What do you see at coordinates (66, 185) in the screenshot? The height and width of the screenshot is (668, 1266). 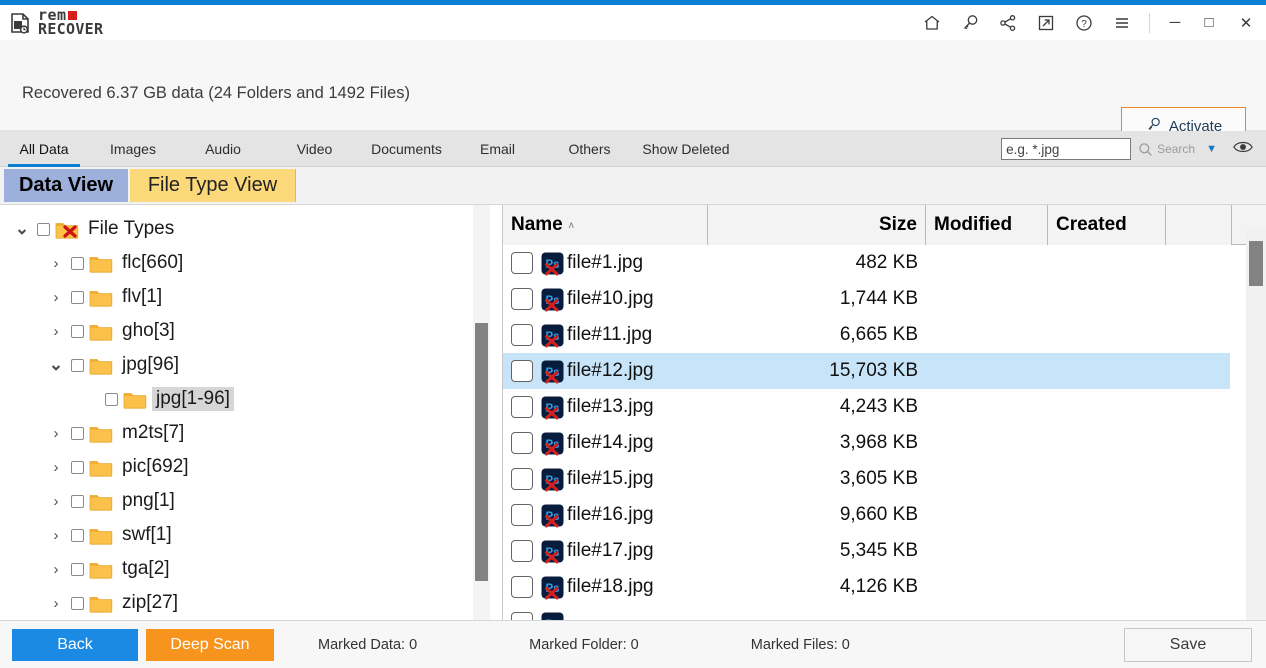 I see `tab-data-view: Data View` at bounding box center [66, 185].